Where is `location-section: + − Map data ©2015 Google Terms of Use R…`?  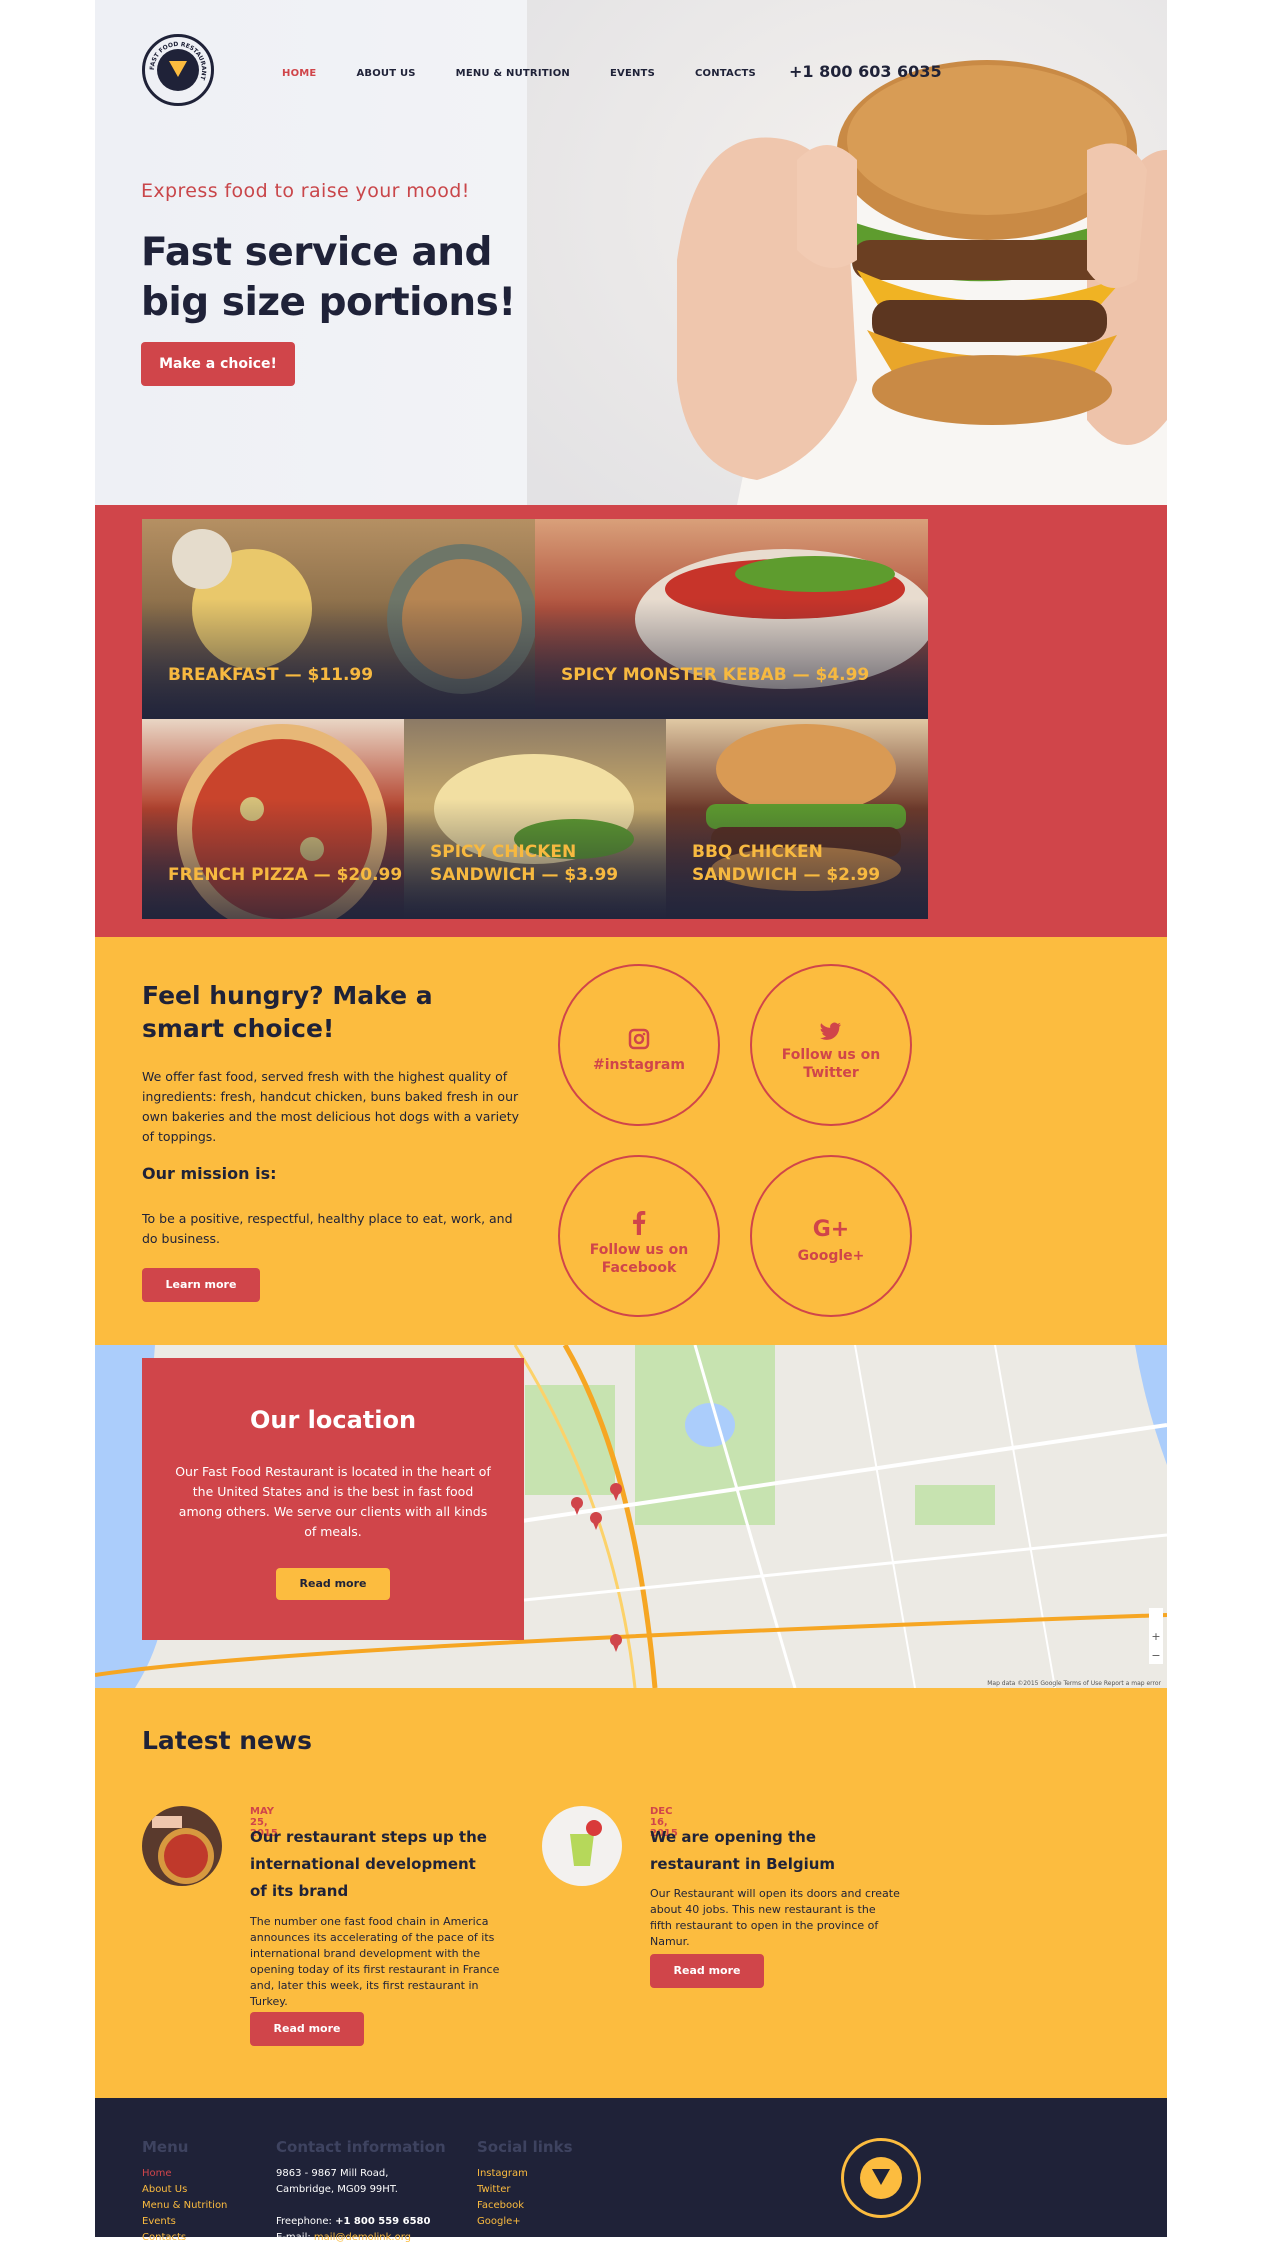
location-section: + − Map data ©2015 Google Terms of Use R… is located at coordinates (631, 1516).